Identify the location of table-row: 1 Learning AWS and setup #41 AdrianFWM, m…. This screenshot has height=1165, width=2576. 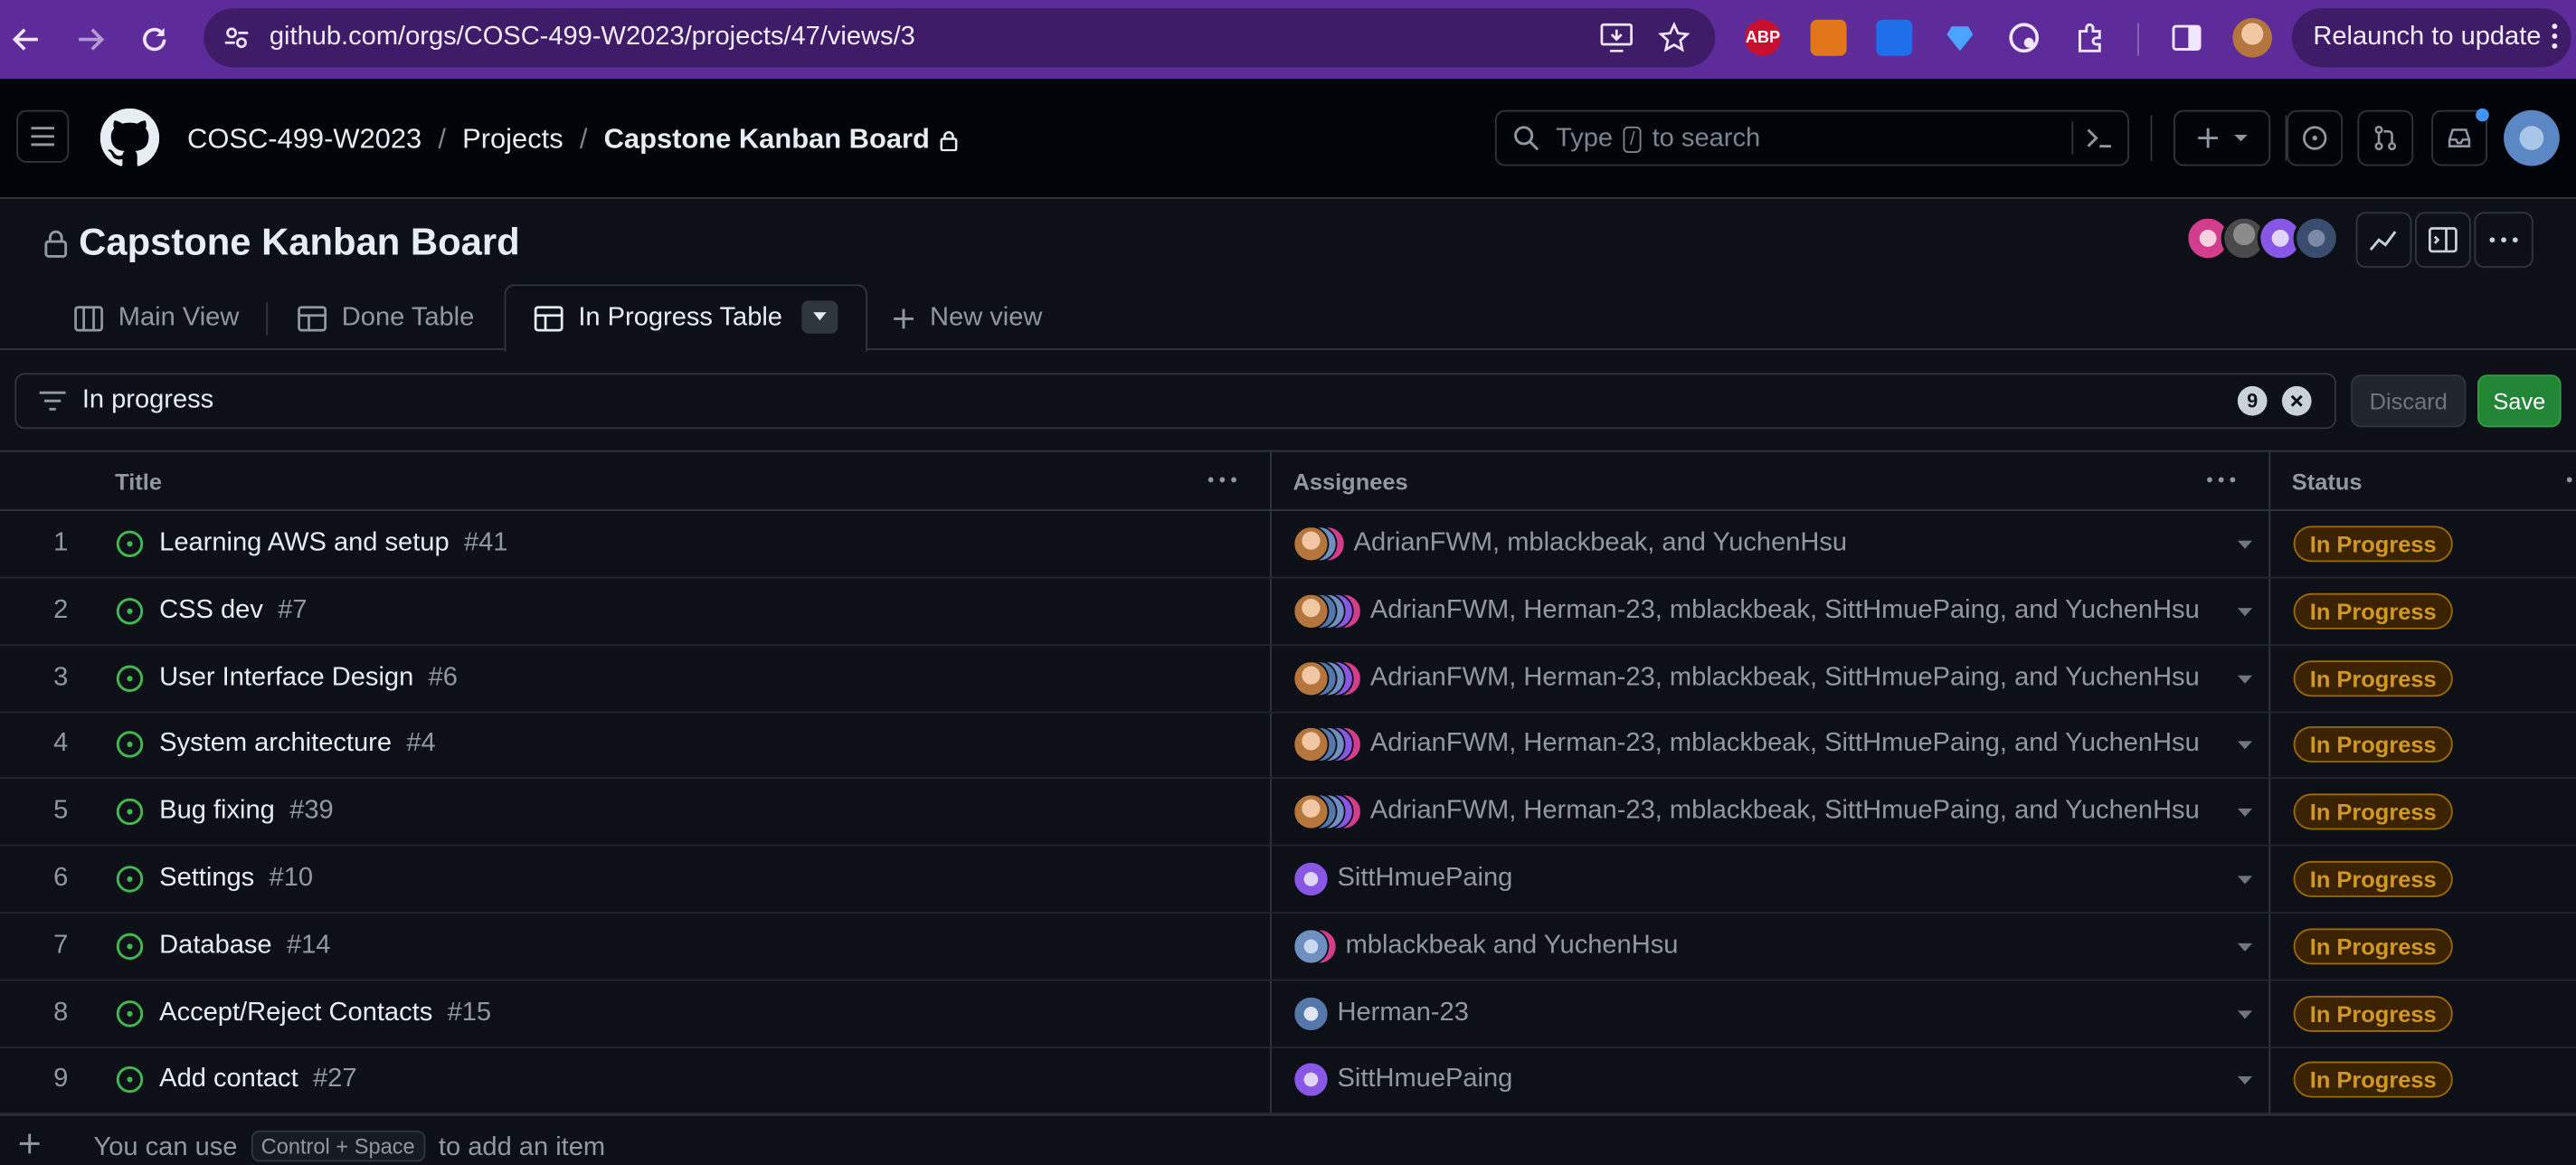
(1288, 545).